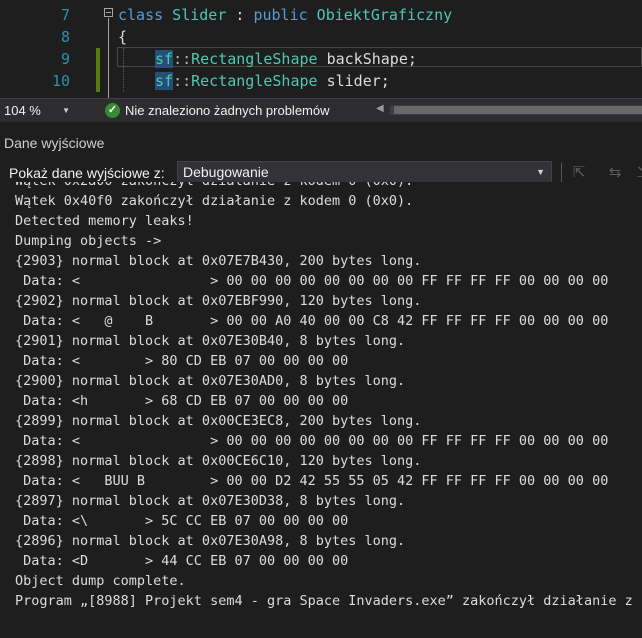  Describe the element at coordinates (321, 37) in the screenshot. I see `code-line-8: 8 {` at that location.